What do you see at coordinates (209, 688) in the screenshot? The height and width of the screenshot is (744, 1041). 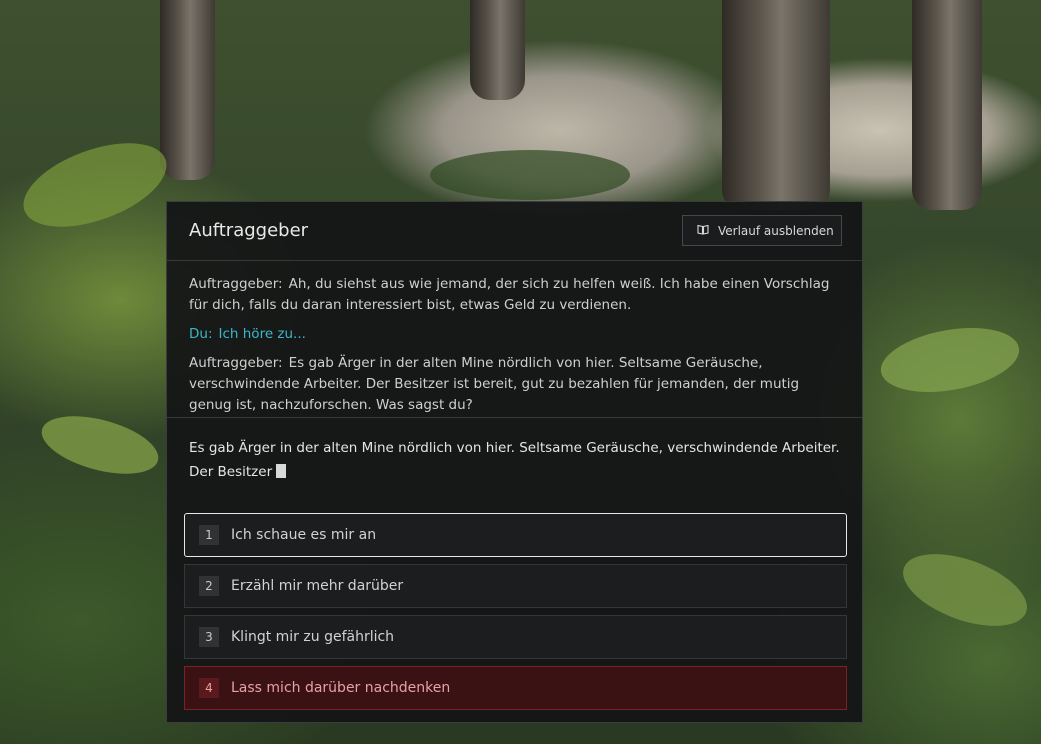 I see `option-number: 4` at bounding box center [209, 688].